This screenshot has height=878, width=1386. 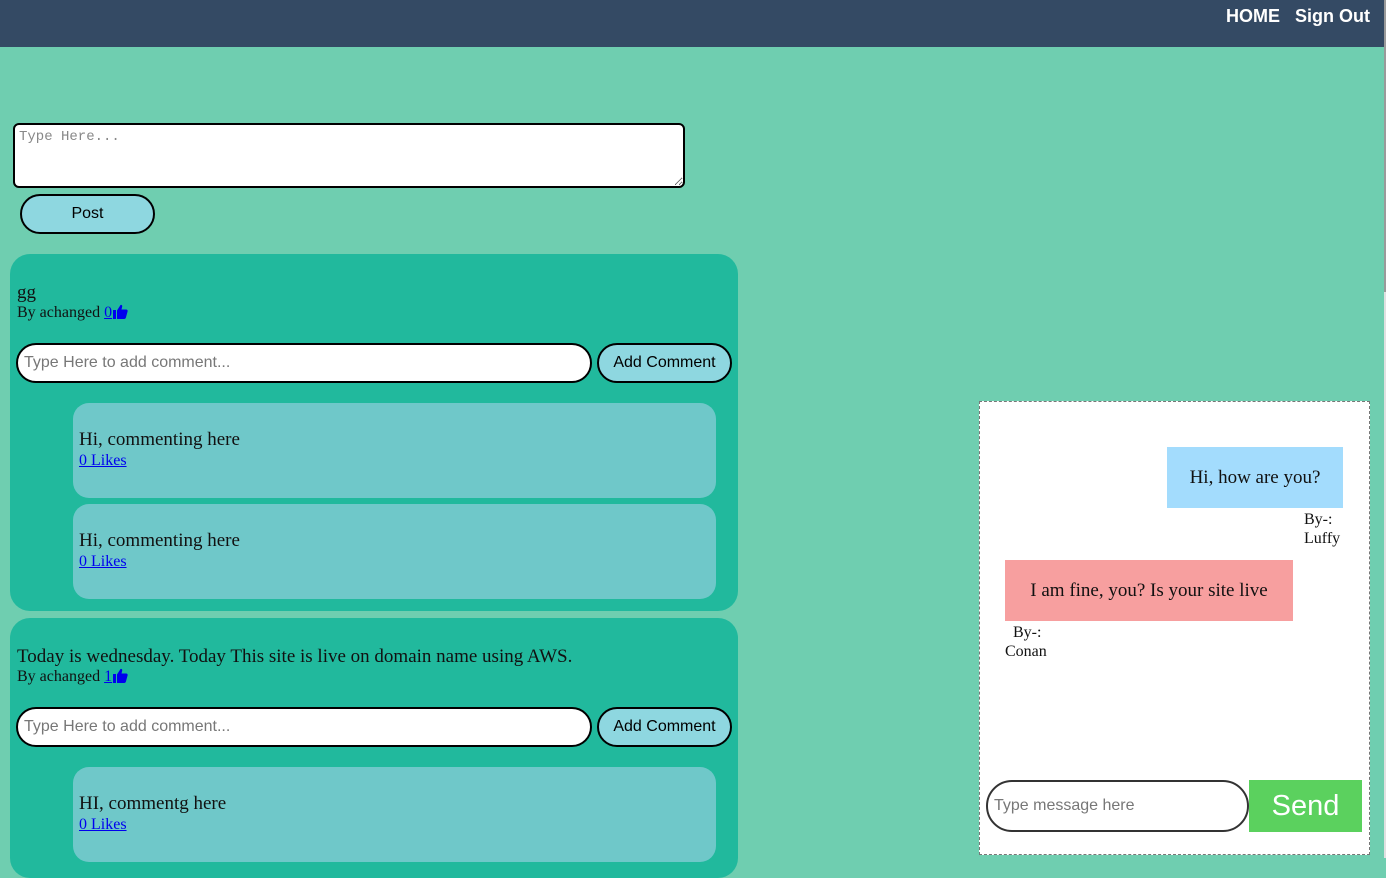 What do you see at coordinates (692, 23) in the screenshot?
I see `top-navbar: HOME Sign Out` at bounding box center [692, 23].